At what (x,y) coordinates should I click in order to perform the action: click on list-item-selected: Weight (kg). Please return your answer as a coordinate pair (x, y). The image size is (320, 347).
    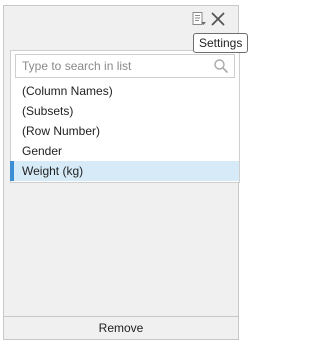
    Looking at the image, I should click on (124, 171).